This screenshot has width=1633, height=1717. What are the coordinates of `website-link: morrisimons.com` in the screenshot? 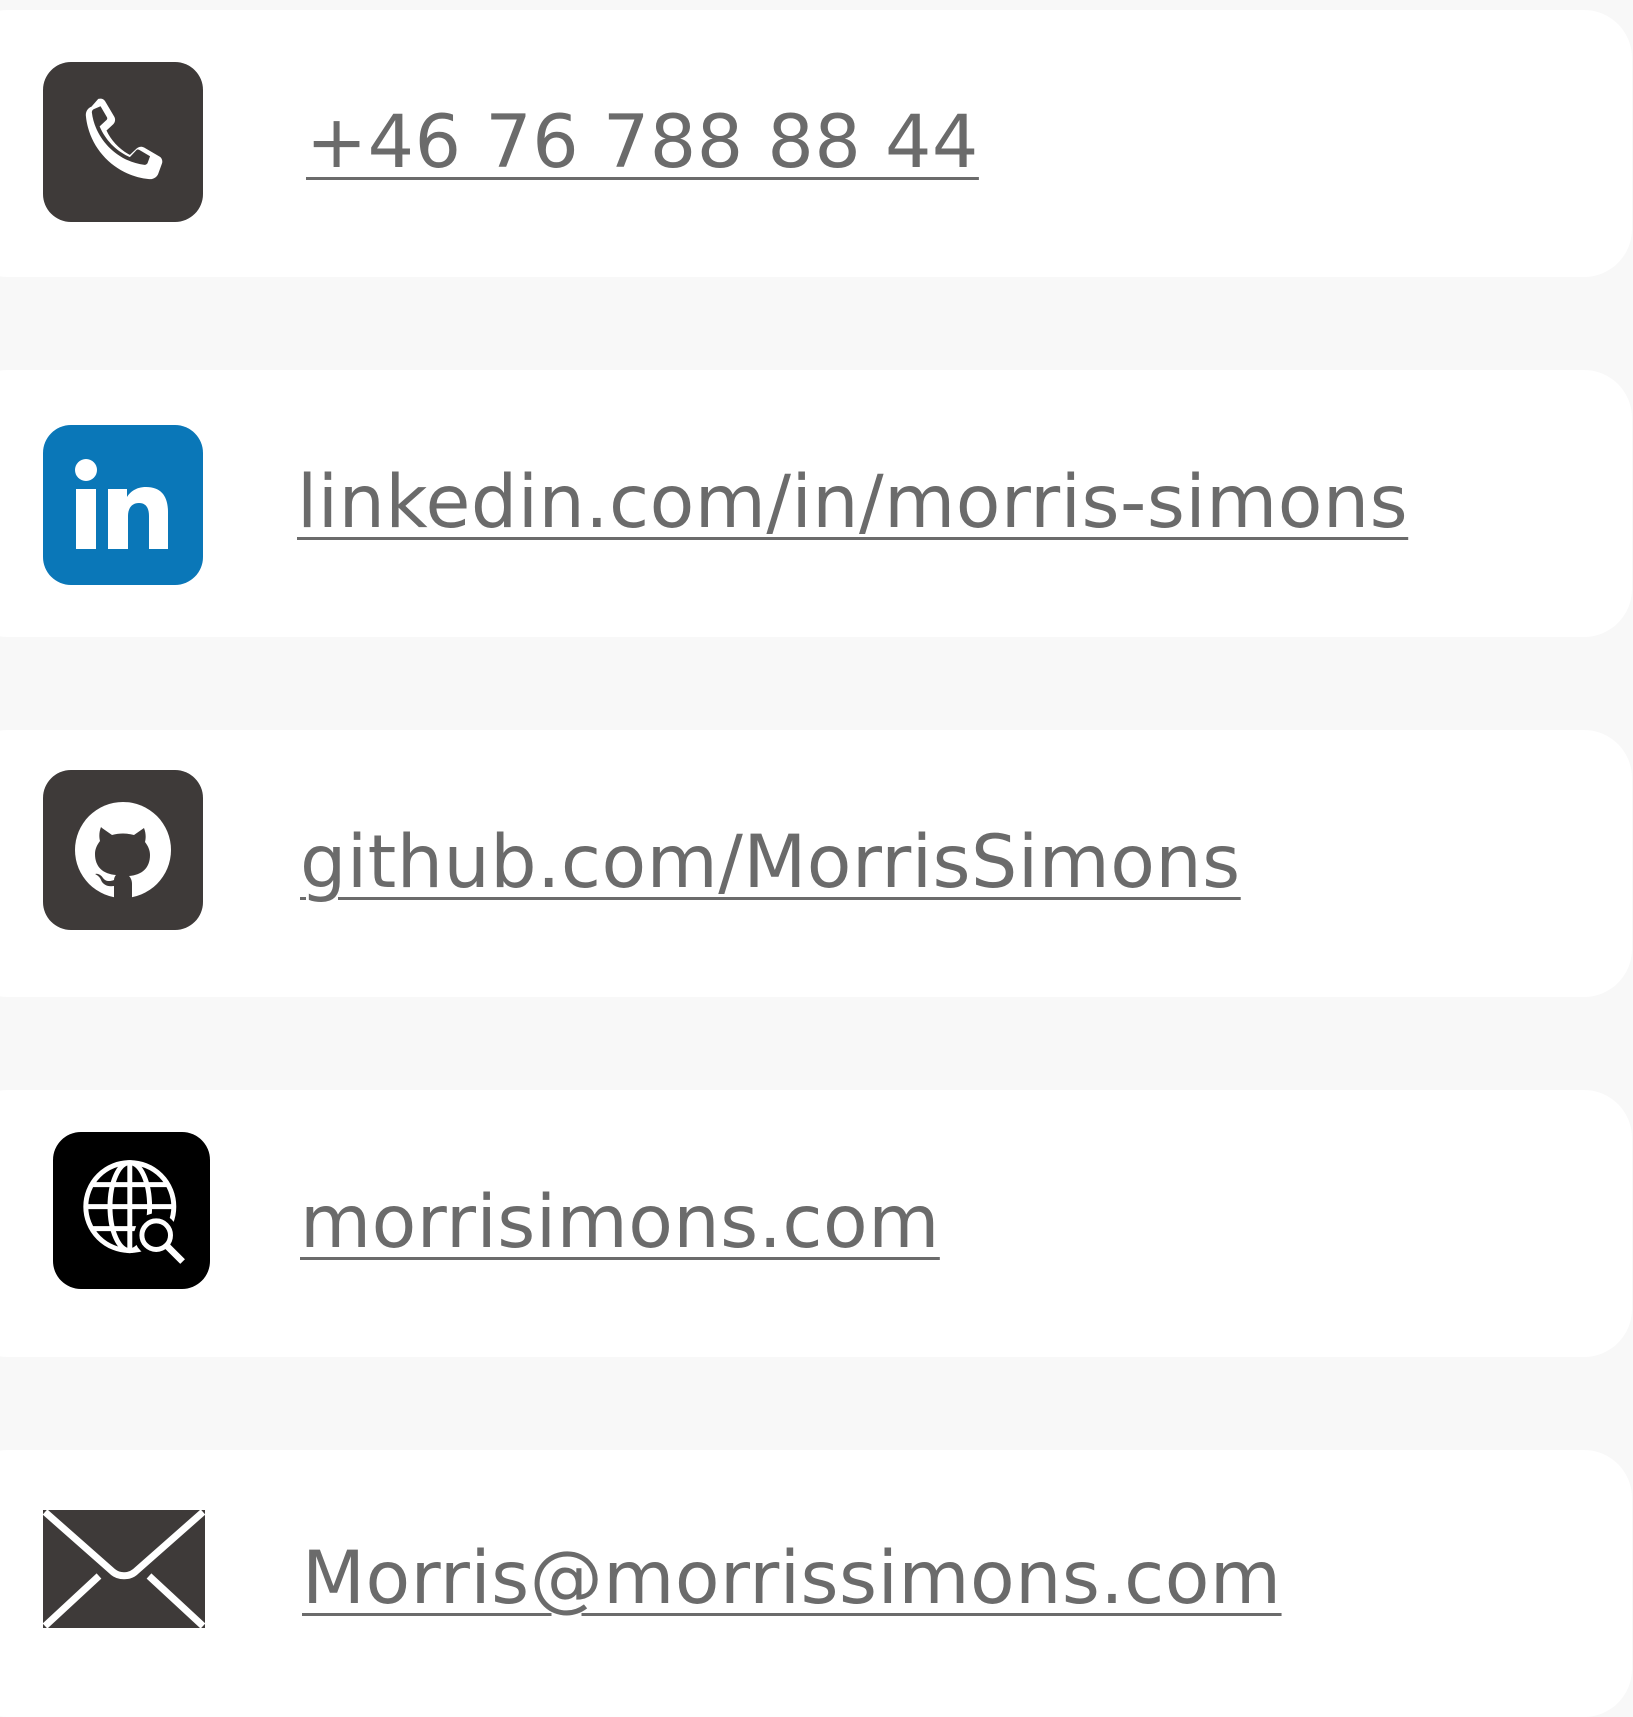 It's located at (620, 1222).